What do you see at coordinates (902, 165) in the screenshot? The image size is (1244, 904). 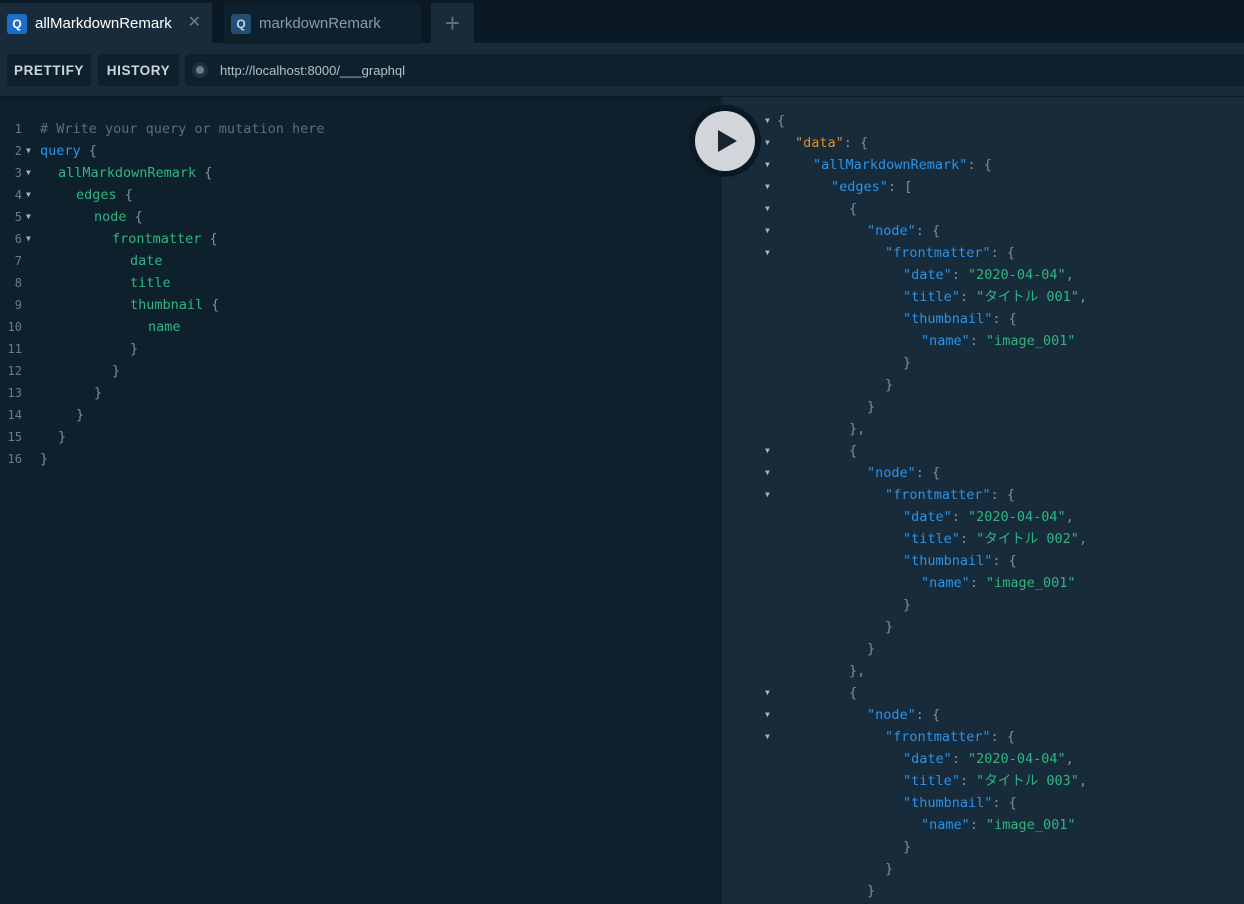 I see `result-text: "allMarkdownRemark": {` at bounding box center [902, 165].